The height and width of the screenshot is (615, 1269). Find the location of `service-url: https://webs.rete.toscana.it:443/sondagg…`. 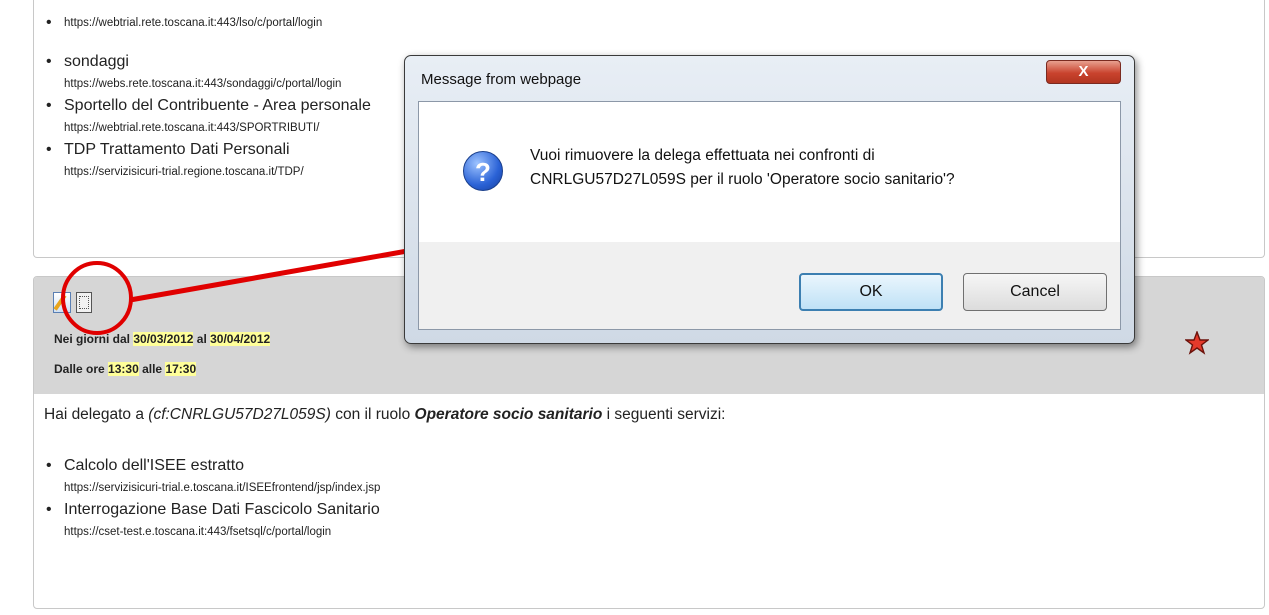

service-url: https://webs.rete.toscana.it:443/sondagg… is located at coordinates (217, 84).